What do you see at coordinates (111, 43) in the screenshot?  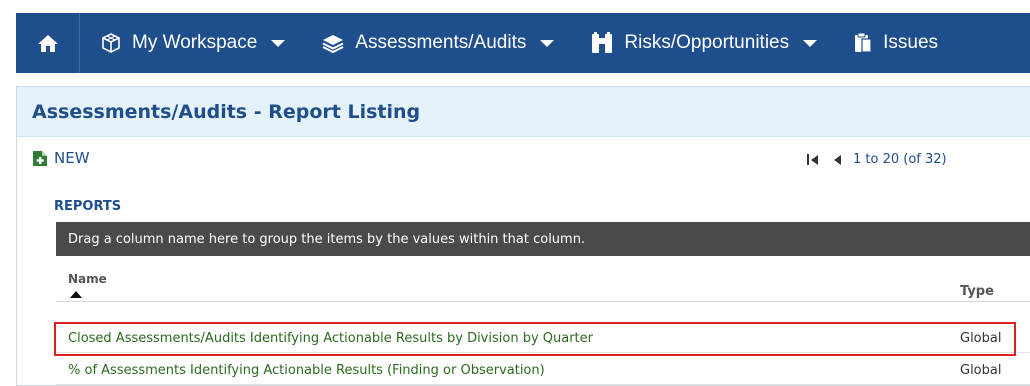 I see `cube-icon` at bounding box center [111, 43].